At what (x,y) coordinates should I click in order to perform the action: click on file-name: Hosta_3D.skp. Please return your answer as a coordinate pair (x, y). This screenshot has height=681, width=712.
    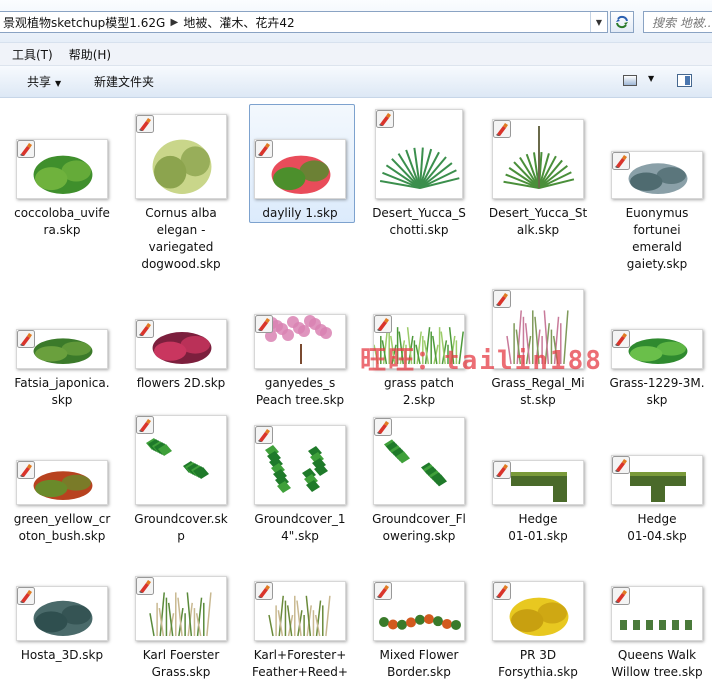
    Looking at the image, I should click on (62, 655).